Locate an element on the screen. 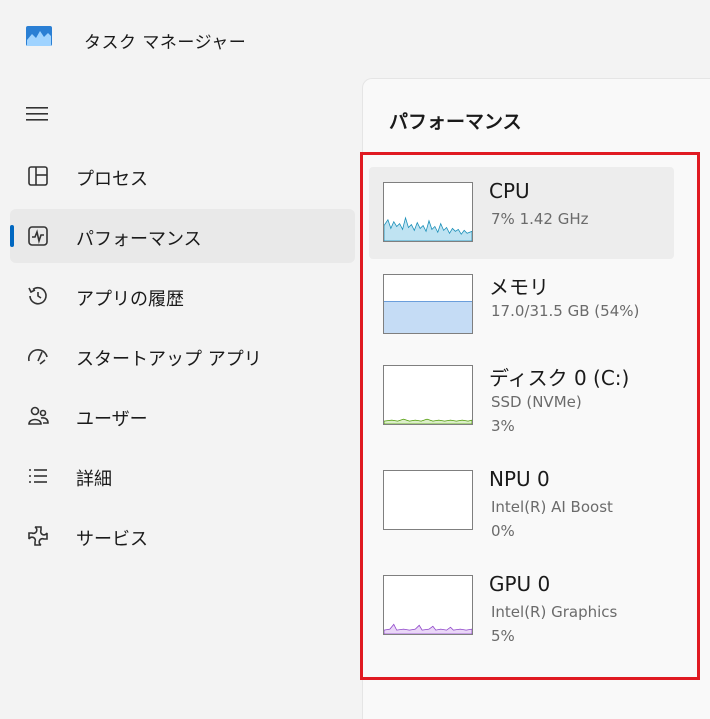  startup-icon is located at coordinates (38, 356).